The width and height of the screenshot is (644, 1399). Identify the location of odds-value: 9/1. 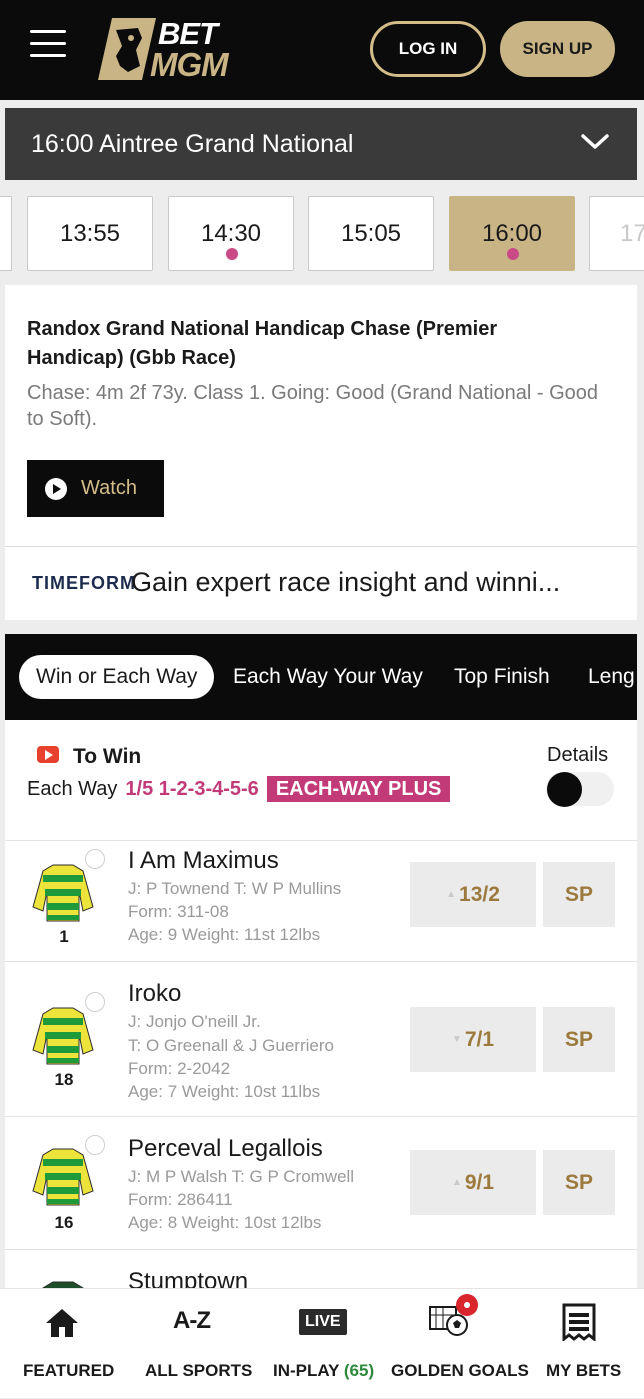
(479, 1182).